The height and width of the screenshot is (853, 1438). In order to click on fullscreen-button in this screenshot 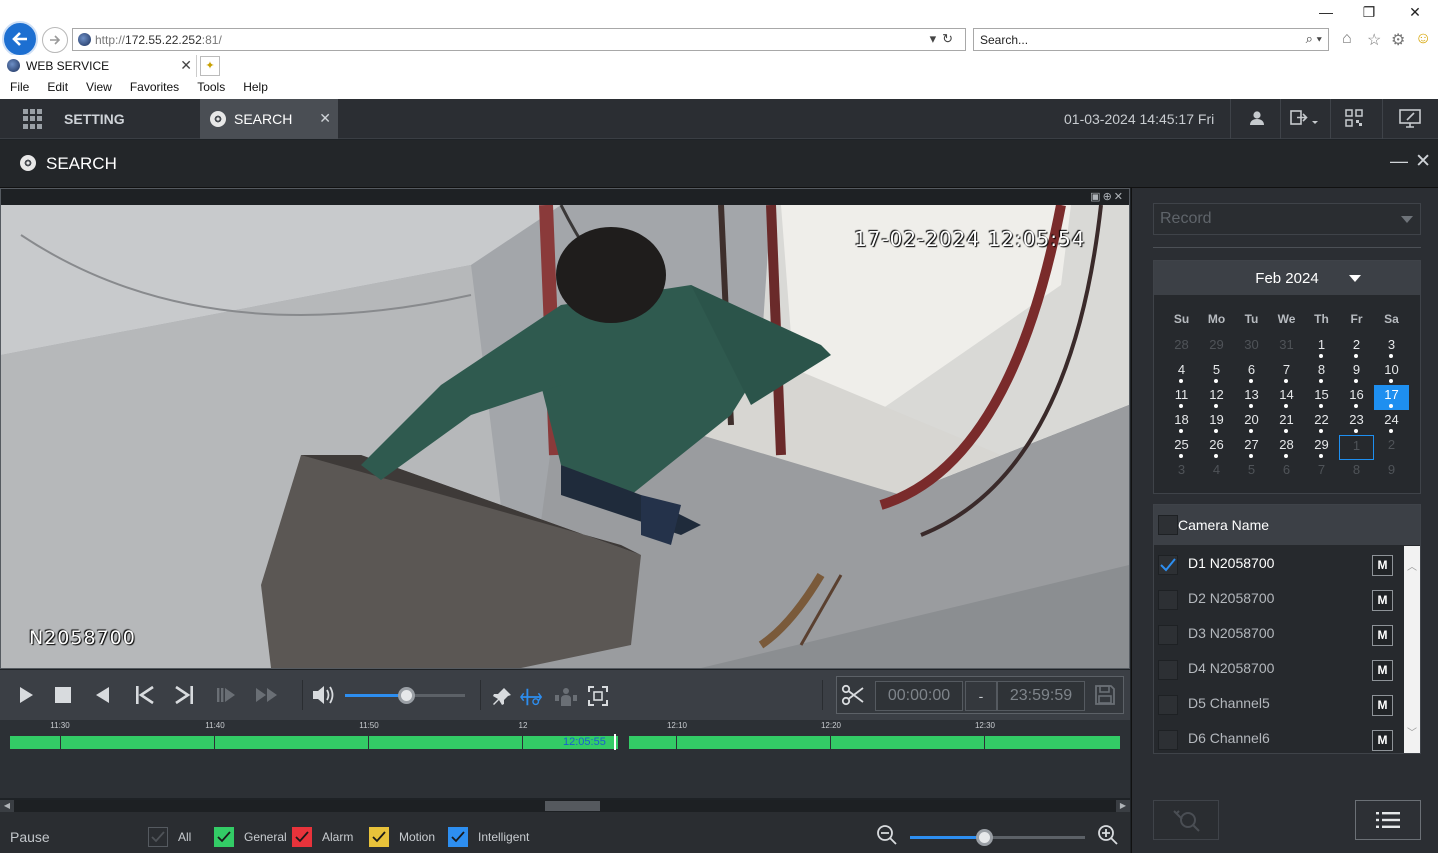, I will do `click(598, 696)`.